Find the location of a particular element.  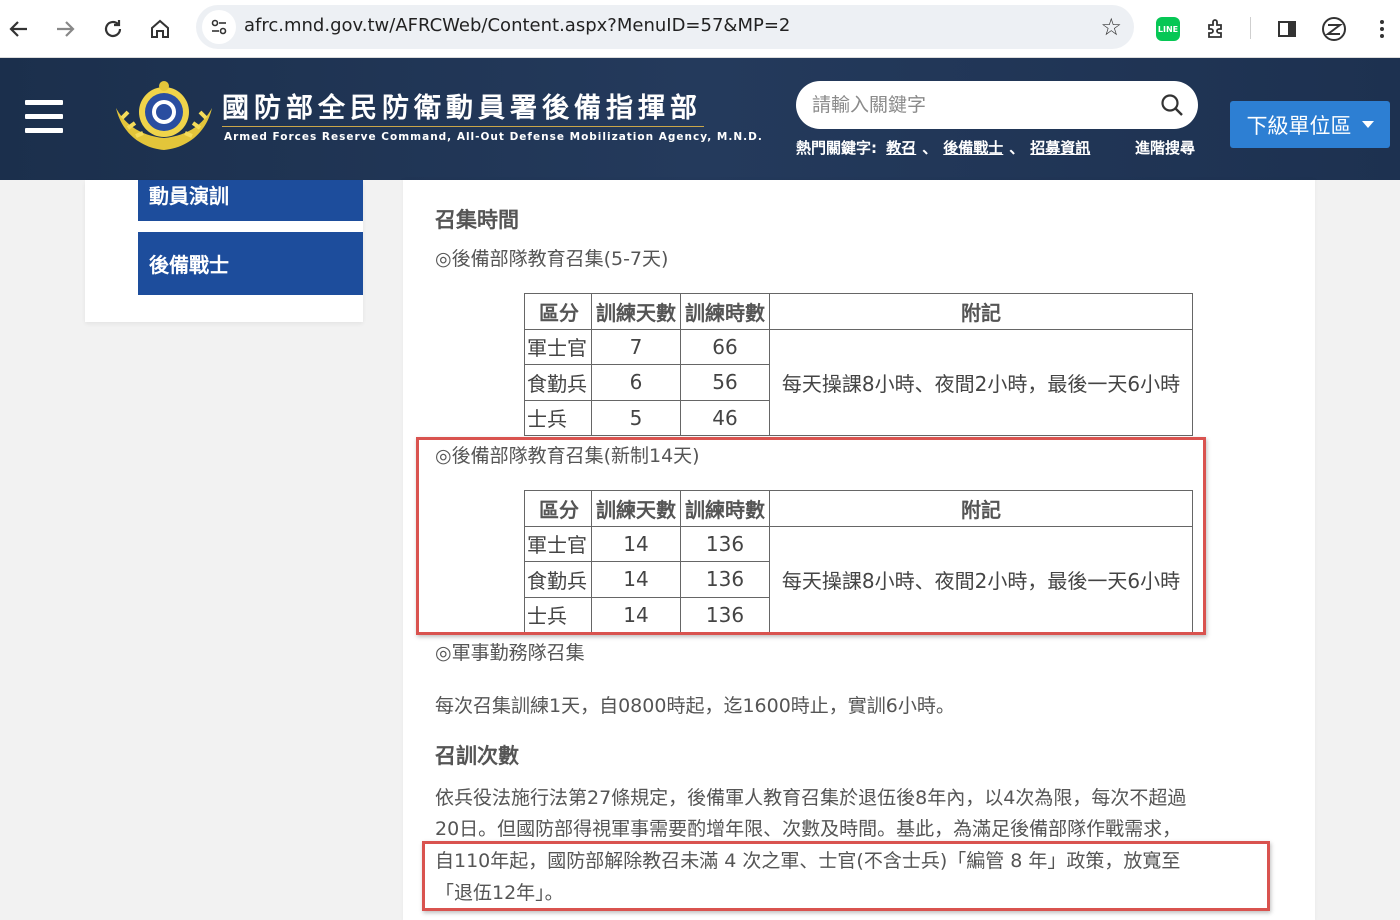

toolbar-divider is located at coordinates (1250, 28).